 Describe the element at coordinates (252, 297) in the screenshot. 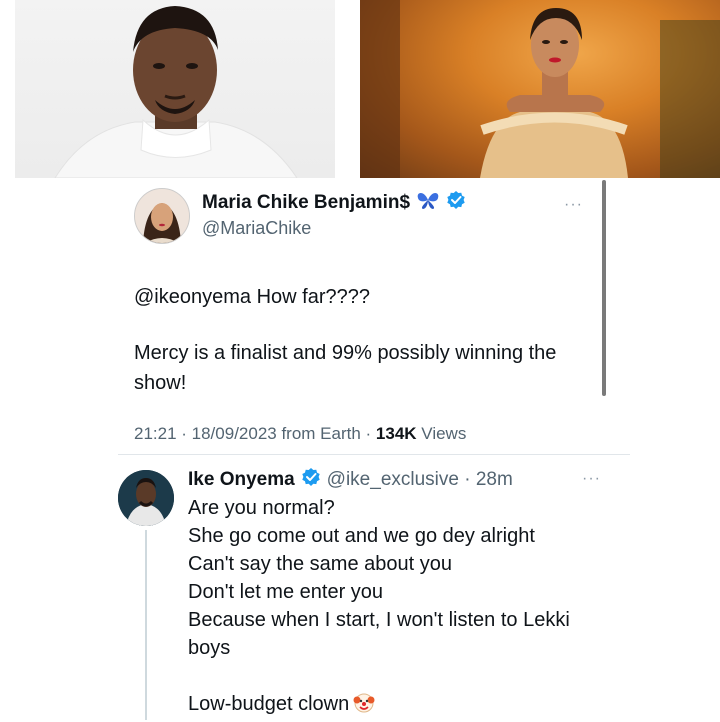

I see `tweet-text-line-1: @ikeonyema How far????` at that location.